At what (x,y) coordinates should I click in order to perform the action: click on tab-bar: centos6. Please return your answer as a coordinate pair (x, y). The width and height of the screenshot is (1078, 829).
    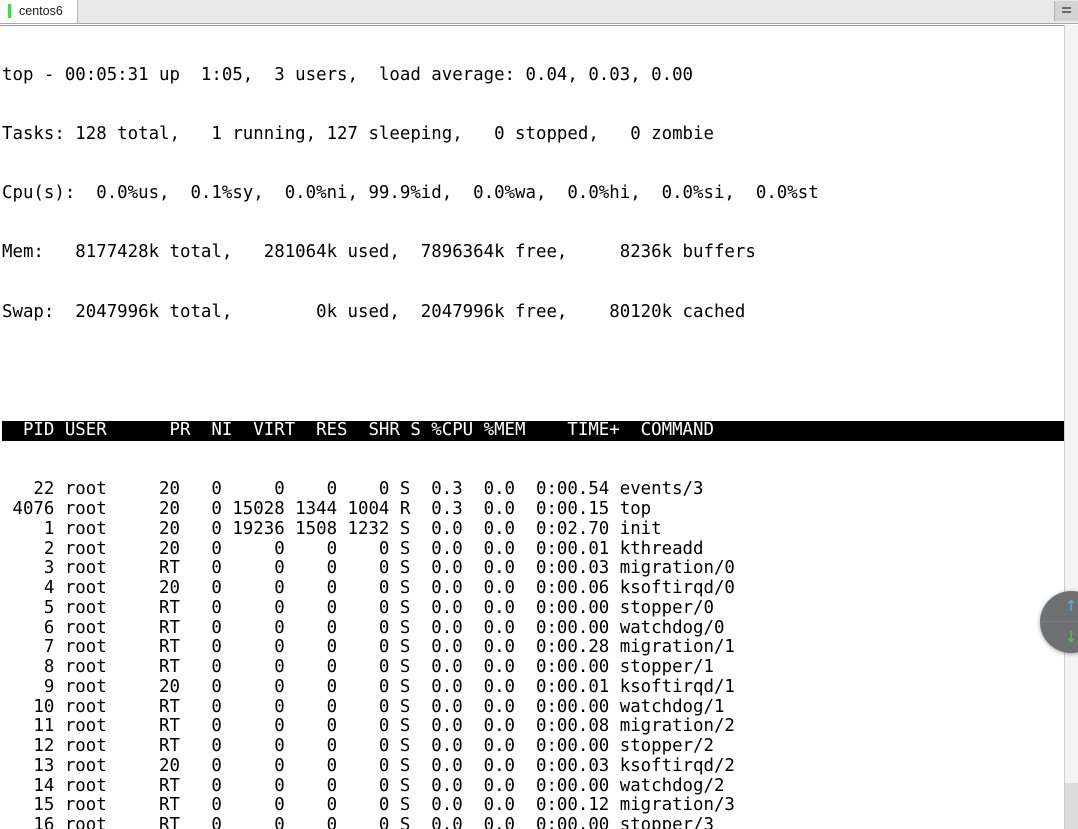
    Looking at the image, I should click on (539, 12).